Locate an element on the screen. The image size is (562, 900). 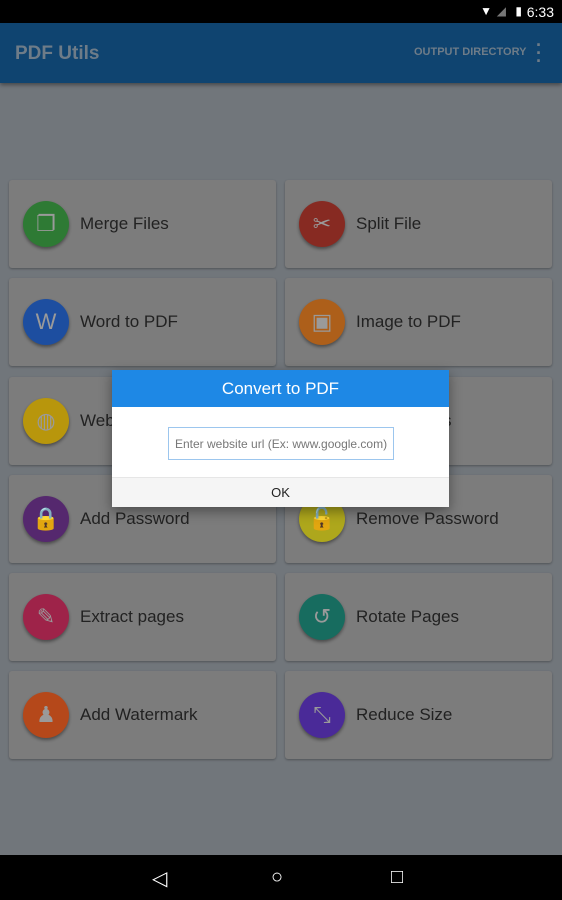
card-label: Add Watermark is located at coordinates (139, 714).